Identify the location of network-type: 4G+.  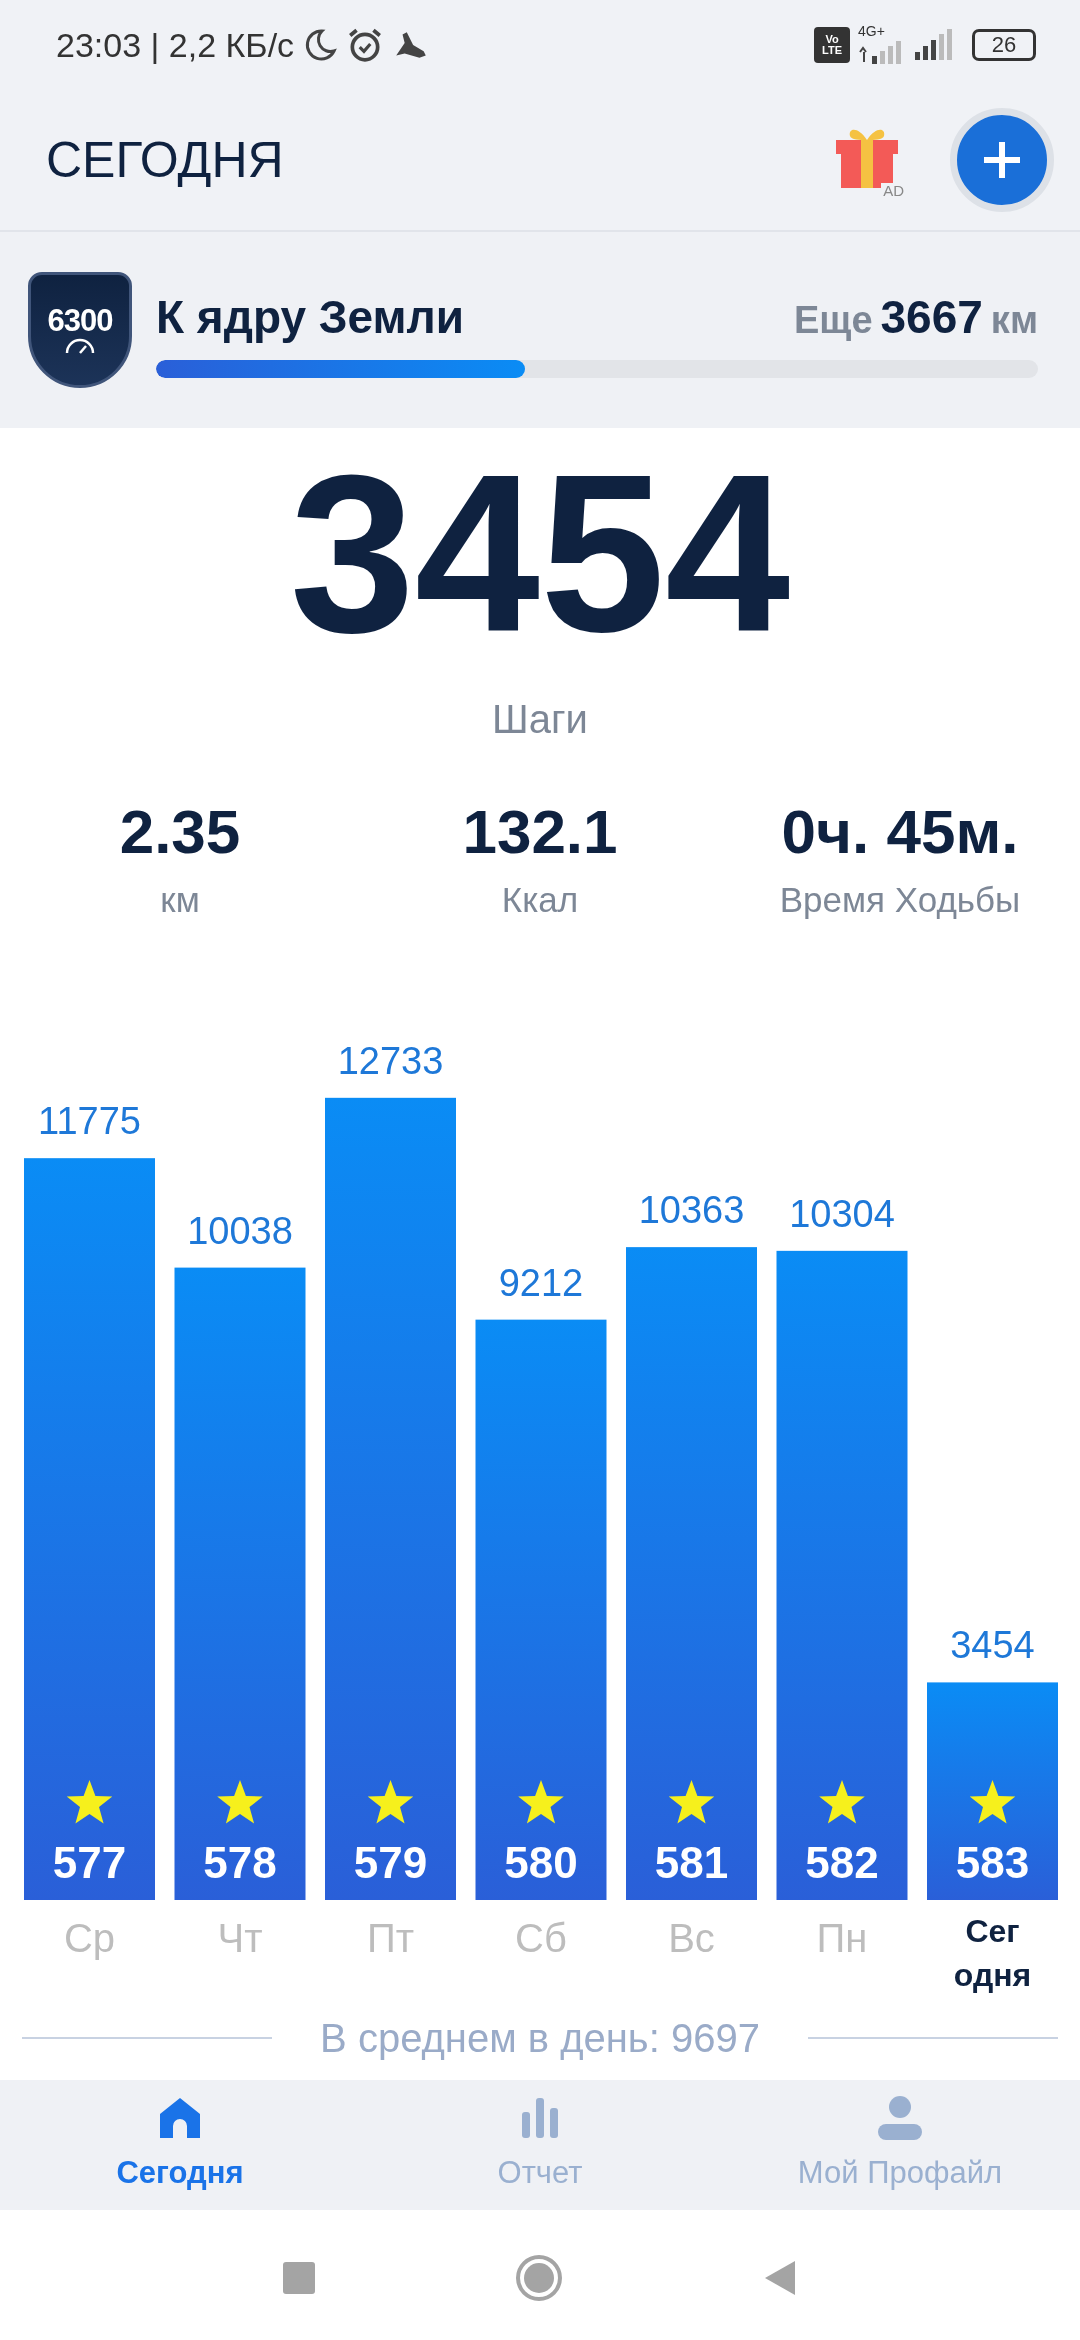
(872, 31).